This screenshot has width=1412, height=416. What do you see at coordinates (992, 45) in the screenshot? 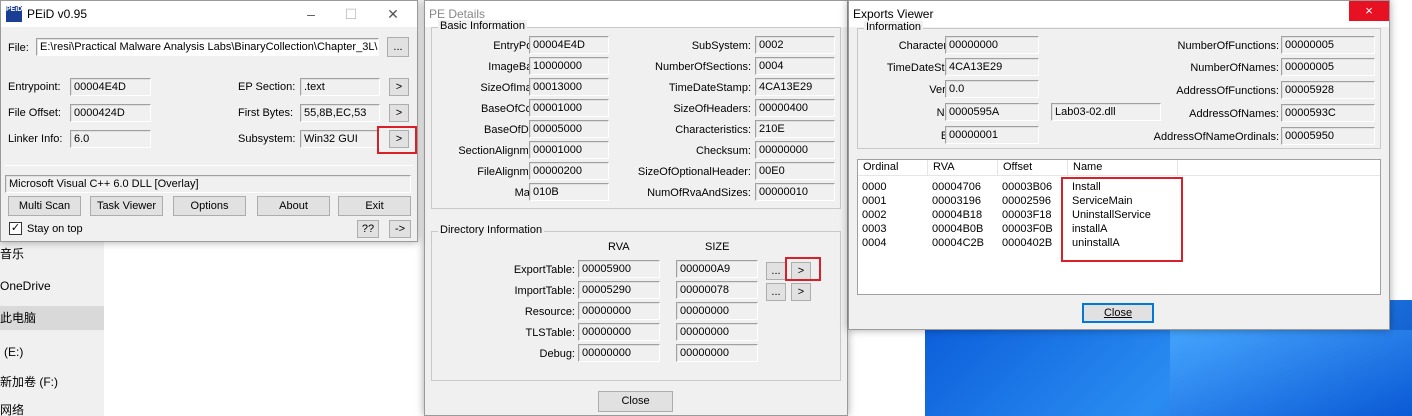
I see `characteristic-field: 00000000` at bounding box center [992, 45].